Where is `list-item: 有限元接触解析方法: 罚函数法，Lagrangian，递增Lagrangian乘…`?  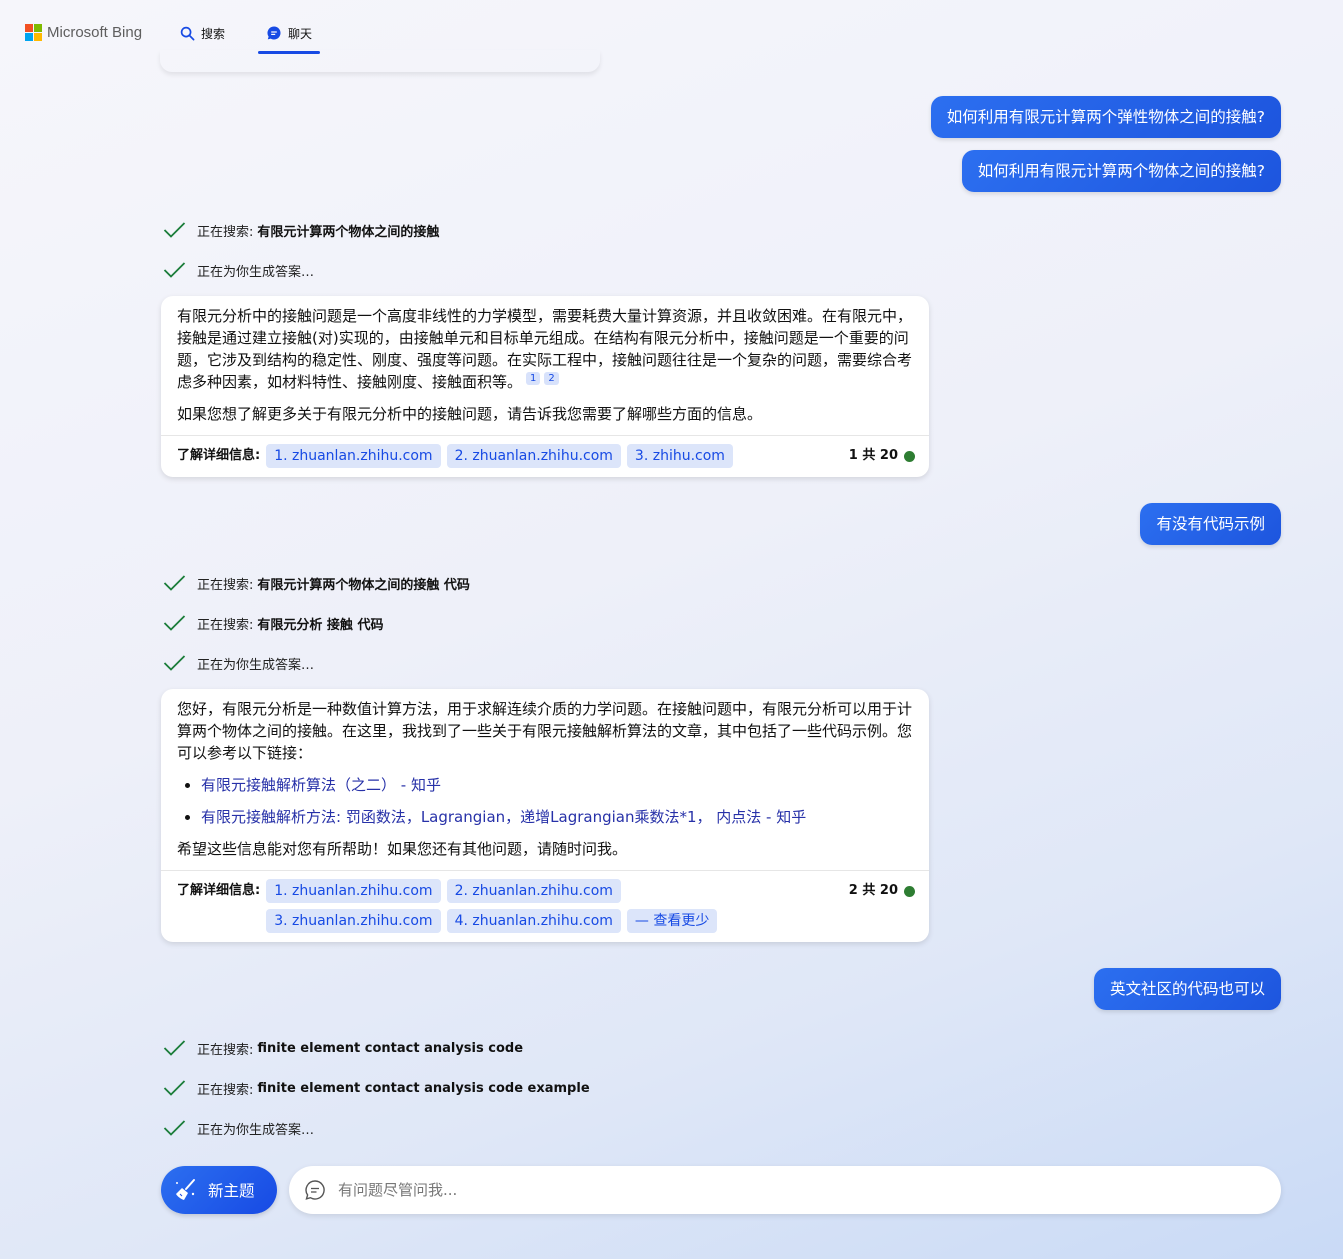 list-item: 有限元接触解析方法: 罚函数法，Lagrangian，递增Lagrangian乘… is located at coordinates (557, 817).